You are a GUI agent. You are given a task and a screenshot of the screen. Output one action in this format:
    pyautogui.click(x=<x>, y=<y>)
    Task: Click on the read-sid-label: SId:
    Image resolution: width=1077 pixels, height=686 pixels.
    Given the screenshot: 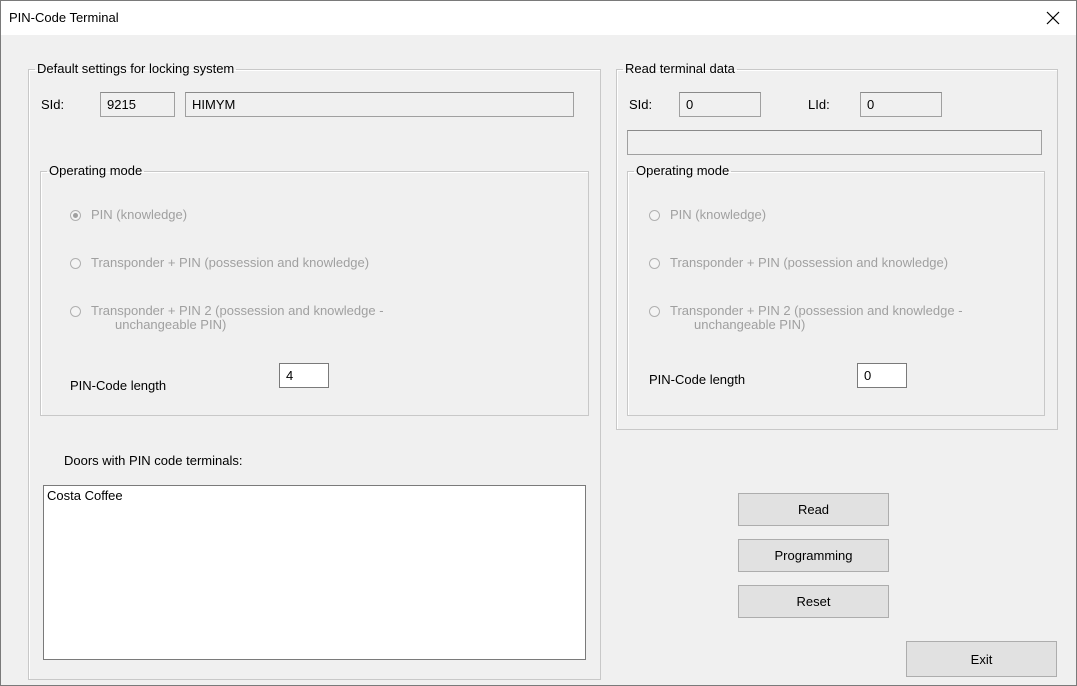 What is the action you would take?
    pyautogui.click(x=641, y=104)
    